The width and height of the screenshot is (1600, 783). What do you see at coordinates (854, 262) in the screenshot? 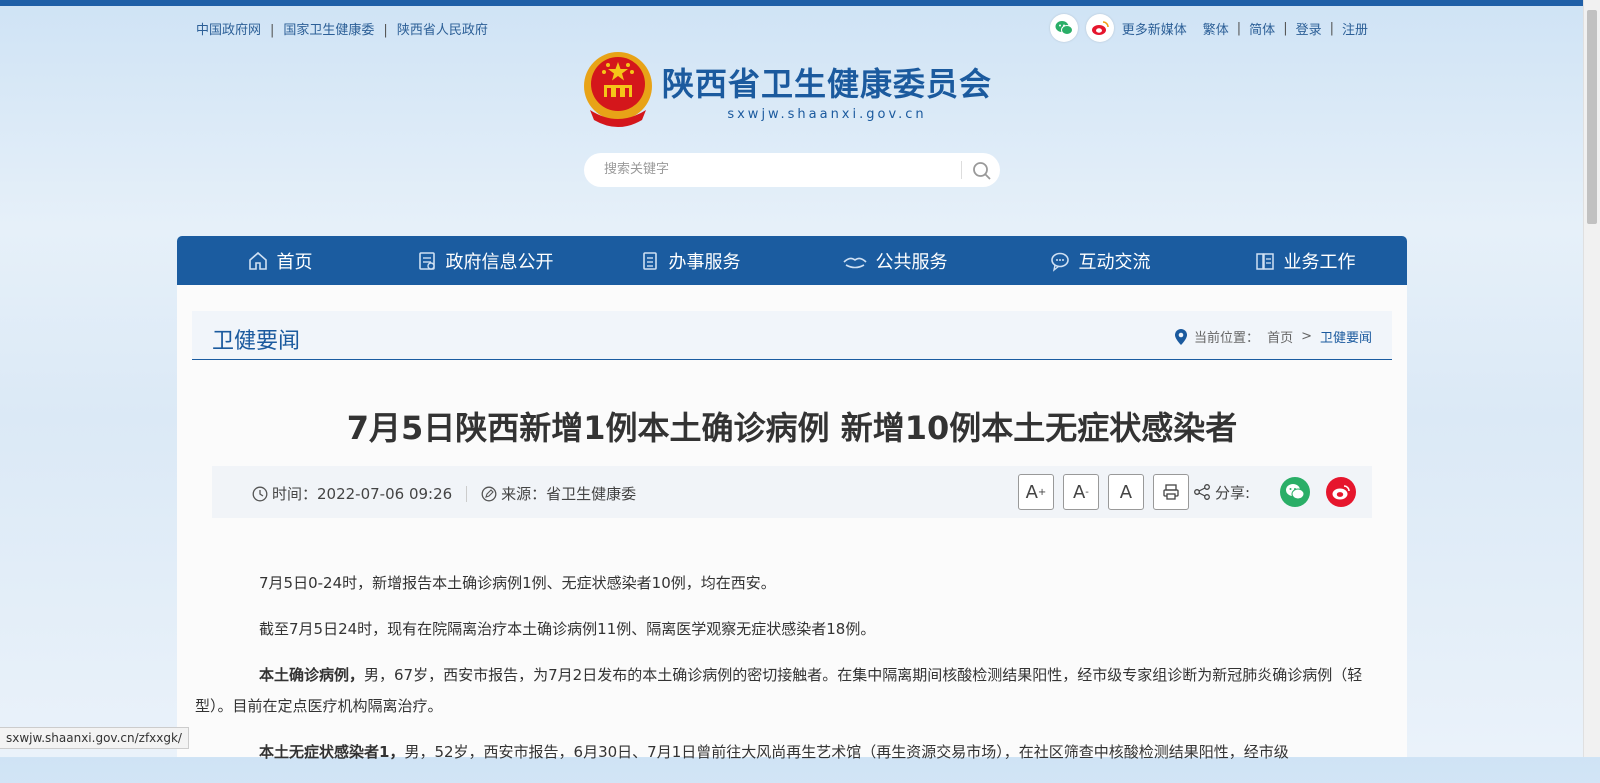
I see `handshake-icon` at bounding box center [854, 262].